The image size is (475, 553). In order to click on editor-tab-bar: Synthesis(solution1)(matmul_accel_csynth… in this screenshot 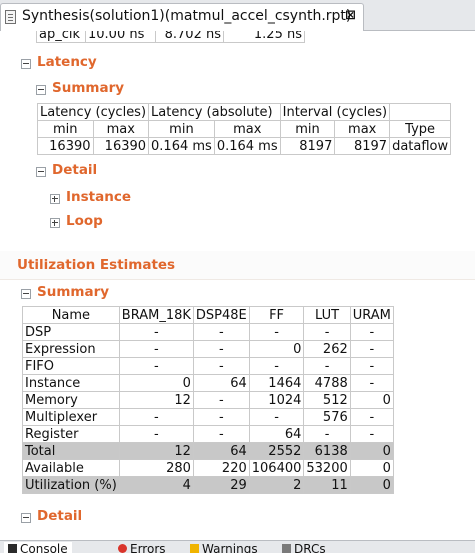, I will do `click(237, 15)`.